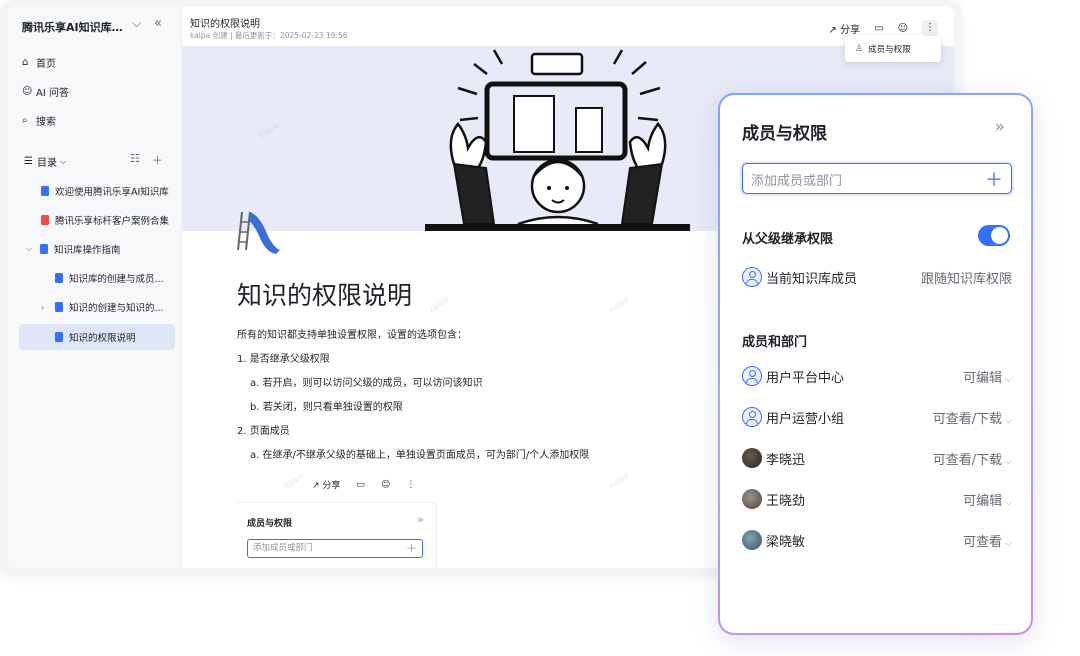 Image resolution: width=1080 pixels, height=656 pixels. Describe the element at coordinates (877, 458) in the screenshot. I see `member-row: 李晓迅 可查看/下载 ⌵` at that location.